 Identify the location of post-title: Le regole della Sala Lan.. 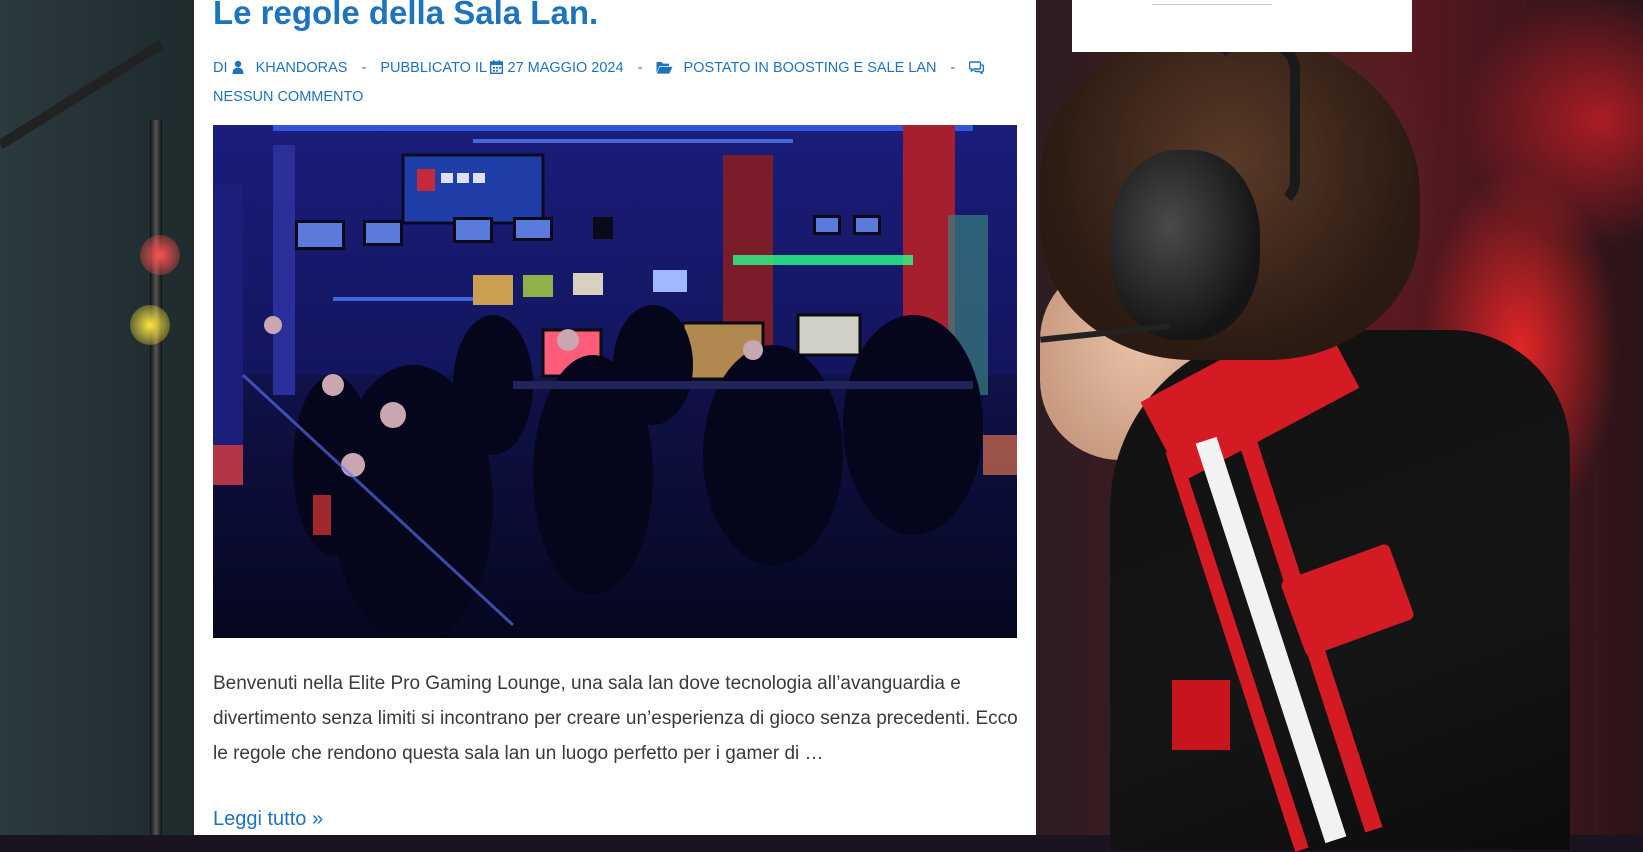
(405, 16).